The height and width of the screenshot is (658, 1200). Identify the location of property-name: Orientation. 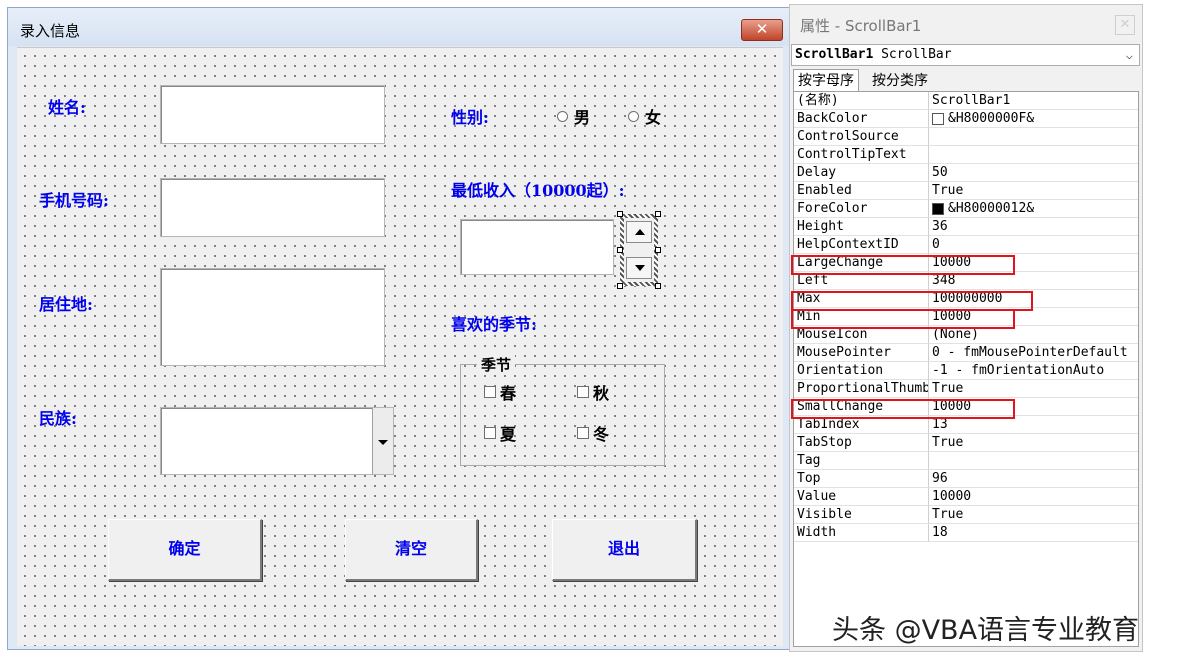
(861, 371).